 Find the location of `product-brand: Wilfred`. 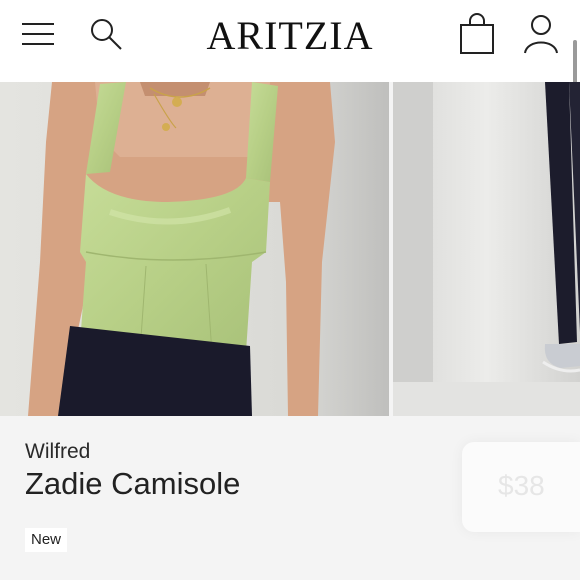

product-brand: Wilfred is located at coordinates (57, 452).